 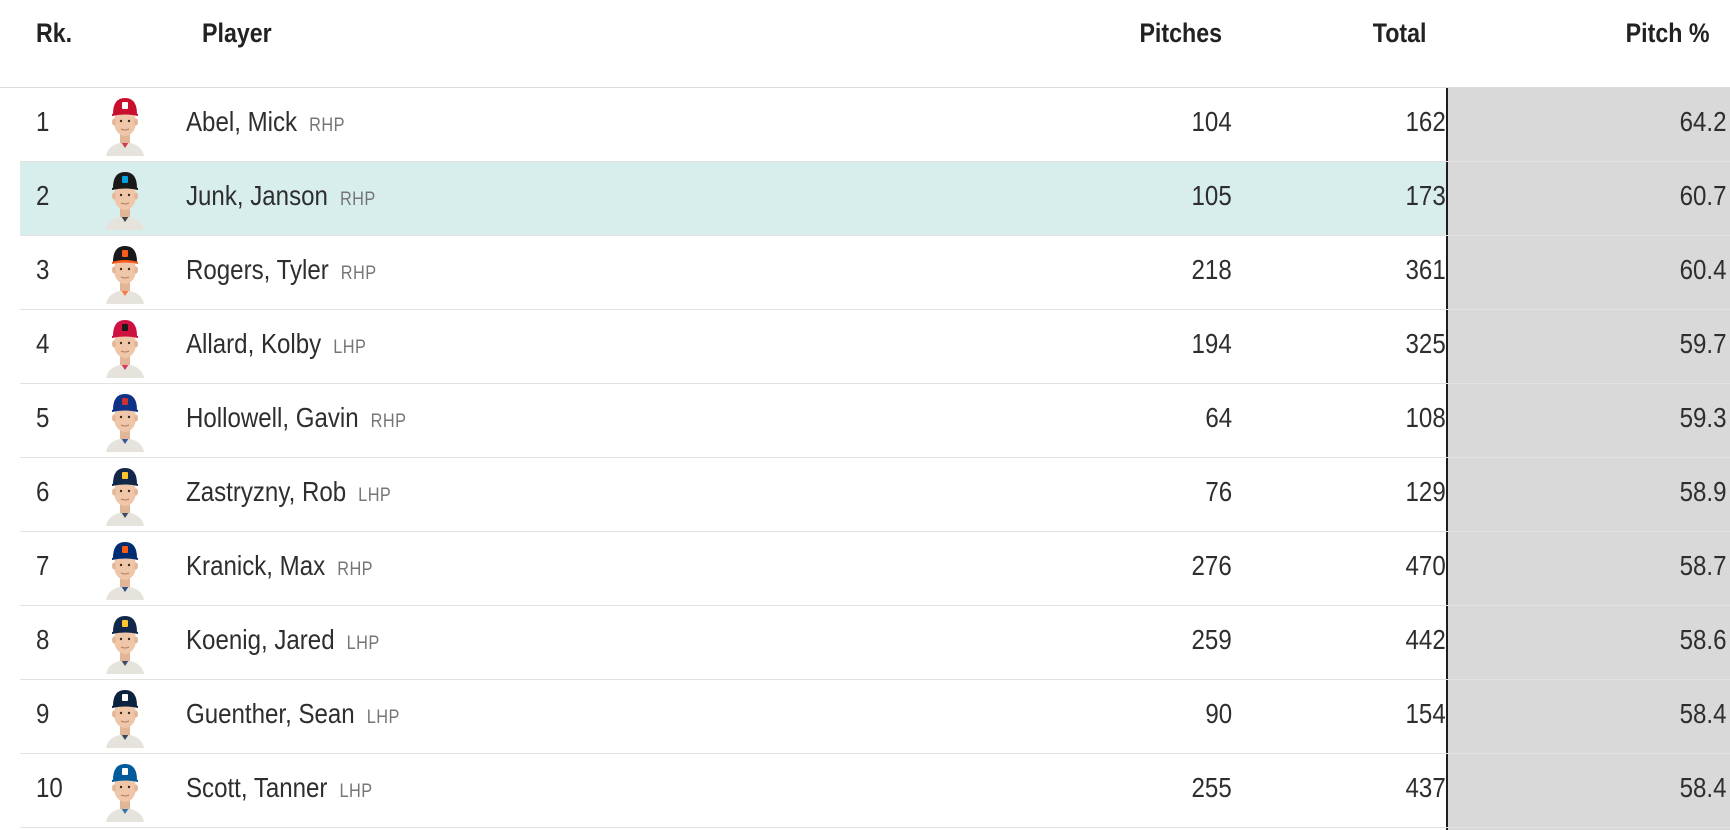 I want to click on pitch-percent-cell: 59.3, so click(x=1702, y=417).